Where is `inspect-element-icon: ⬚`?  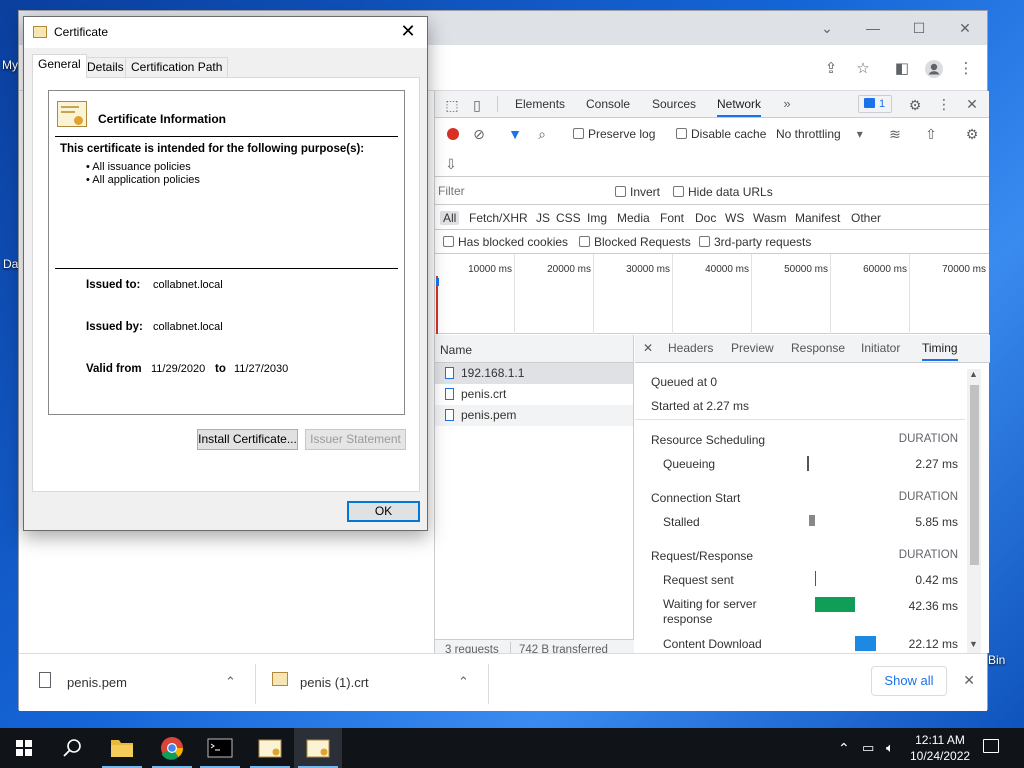
inspect-element-icon: ⬚ is located at coordinates (452, 105).